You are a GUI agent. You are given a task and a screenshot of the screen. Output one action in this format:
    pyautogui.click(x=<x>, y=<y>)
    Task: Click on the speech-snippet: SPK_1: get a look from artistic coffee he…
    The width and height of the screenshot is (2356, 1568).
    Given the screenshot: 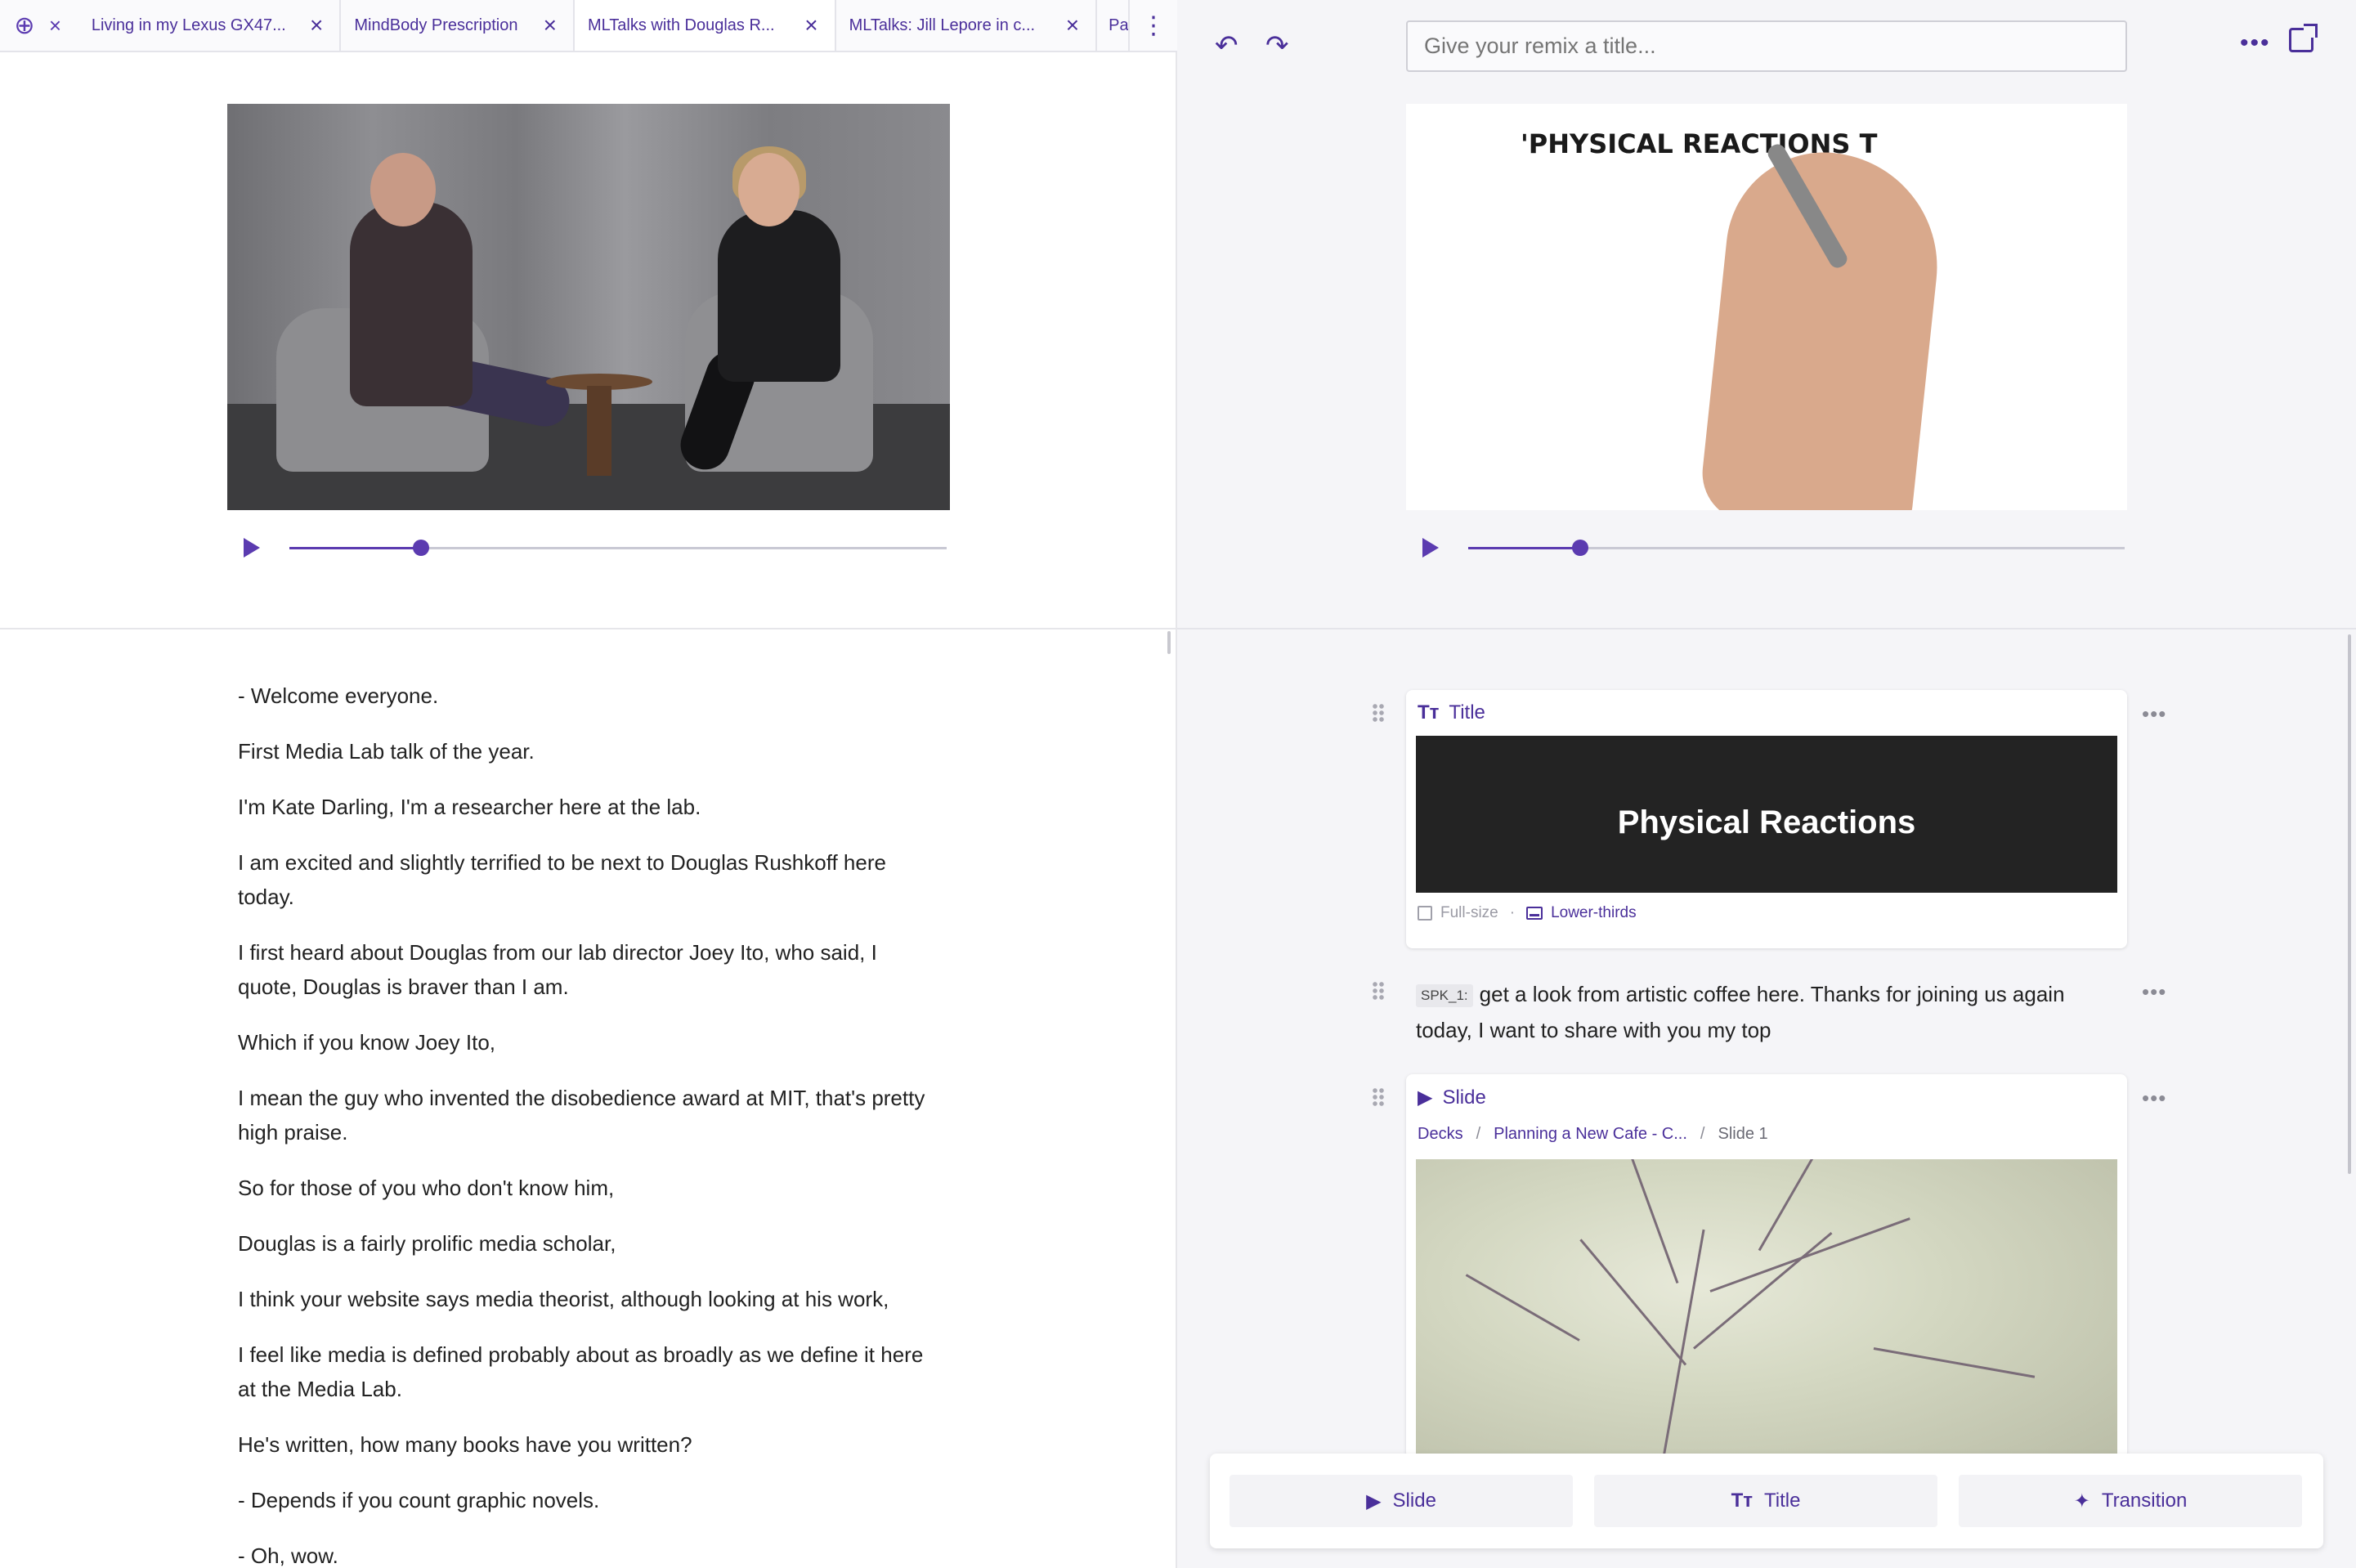 What is the action you would take?
    pyautogui.click(x=1763, y=1012)
    